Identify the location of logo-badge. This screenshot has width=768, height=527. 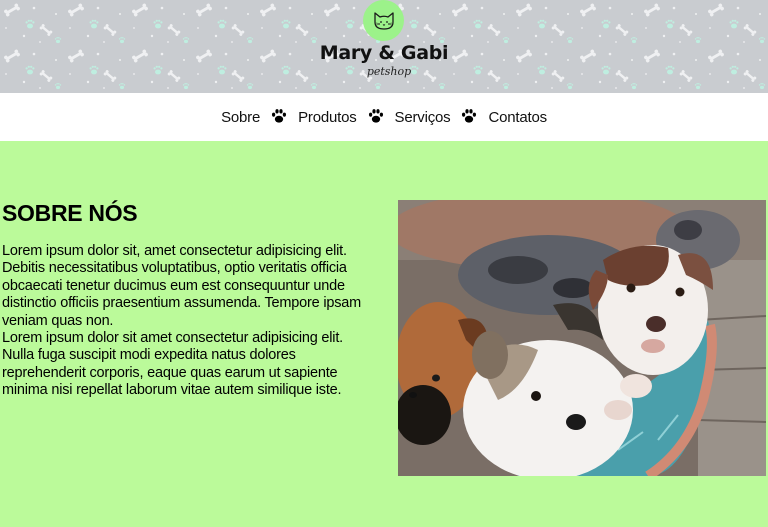
(383, 20).